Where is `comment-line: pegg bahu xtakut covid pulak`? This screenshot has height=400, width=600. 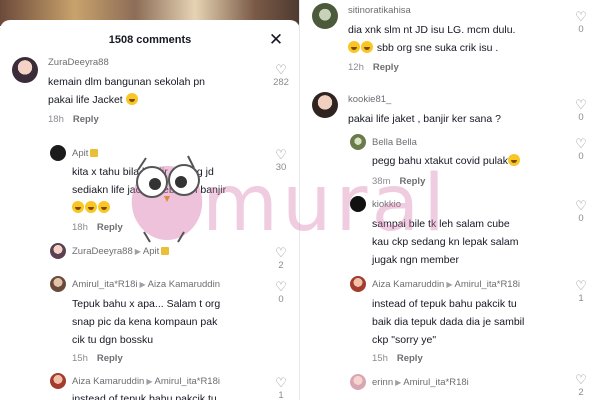 comment-line: pegg bahu xtakut covid pulak is located at coordinates (440, 161).